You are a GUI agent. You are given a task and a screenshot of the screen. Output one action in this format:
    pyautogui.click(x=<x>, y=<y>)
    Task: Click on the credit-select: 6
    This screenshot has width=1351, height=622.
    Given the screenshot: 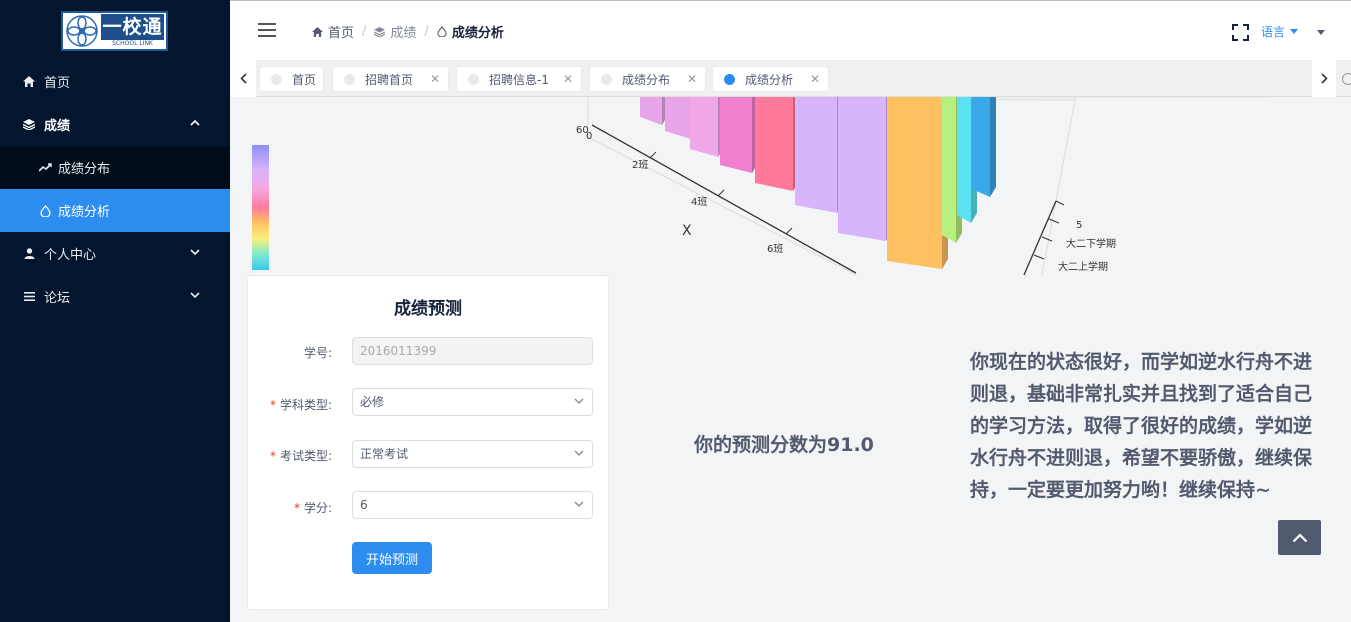 What is the action you would take?
    pyautogui.click(x=472, y=505)
    